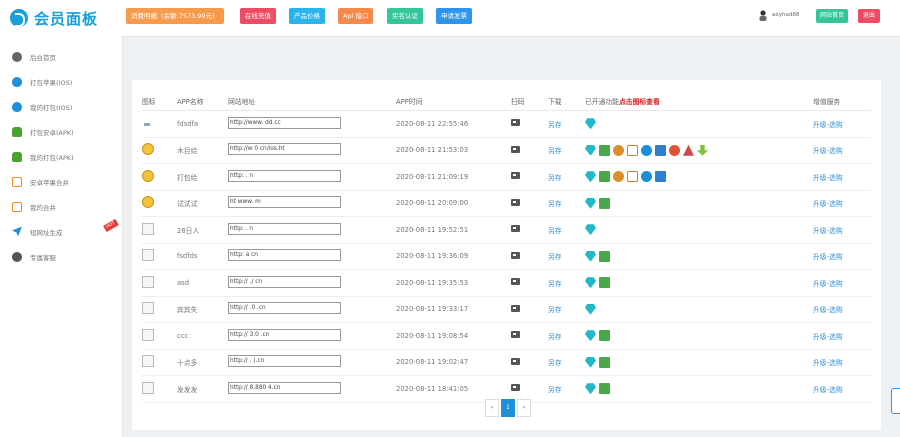  I want to click on logout-button: 退出, so click(869, 16).